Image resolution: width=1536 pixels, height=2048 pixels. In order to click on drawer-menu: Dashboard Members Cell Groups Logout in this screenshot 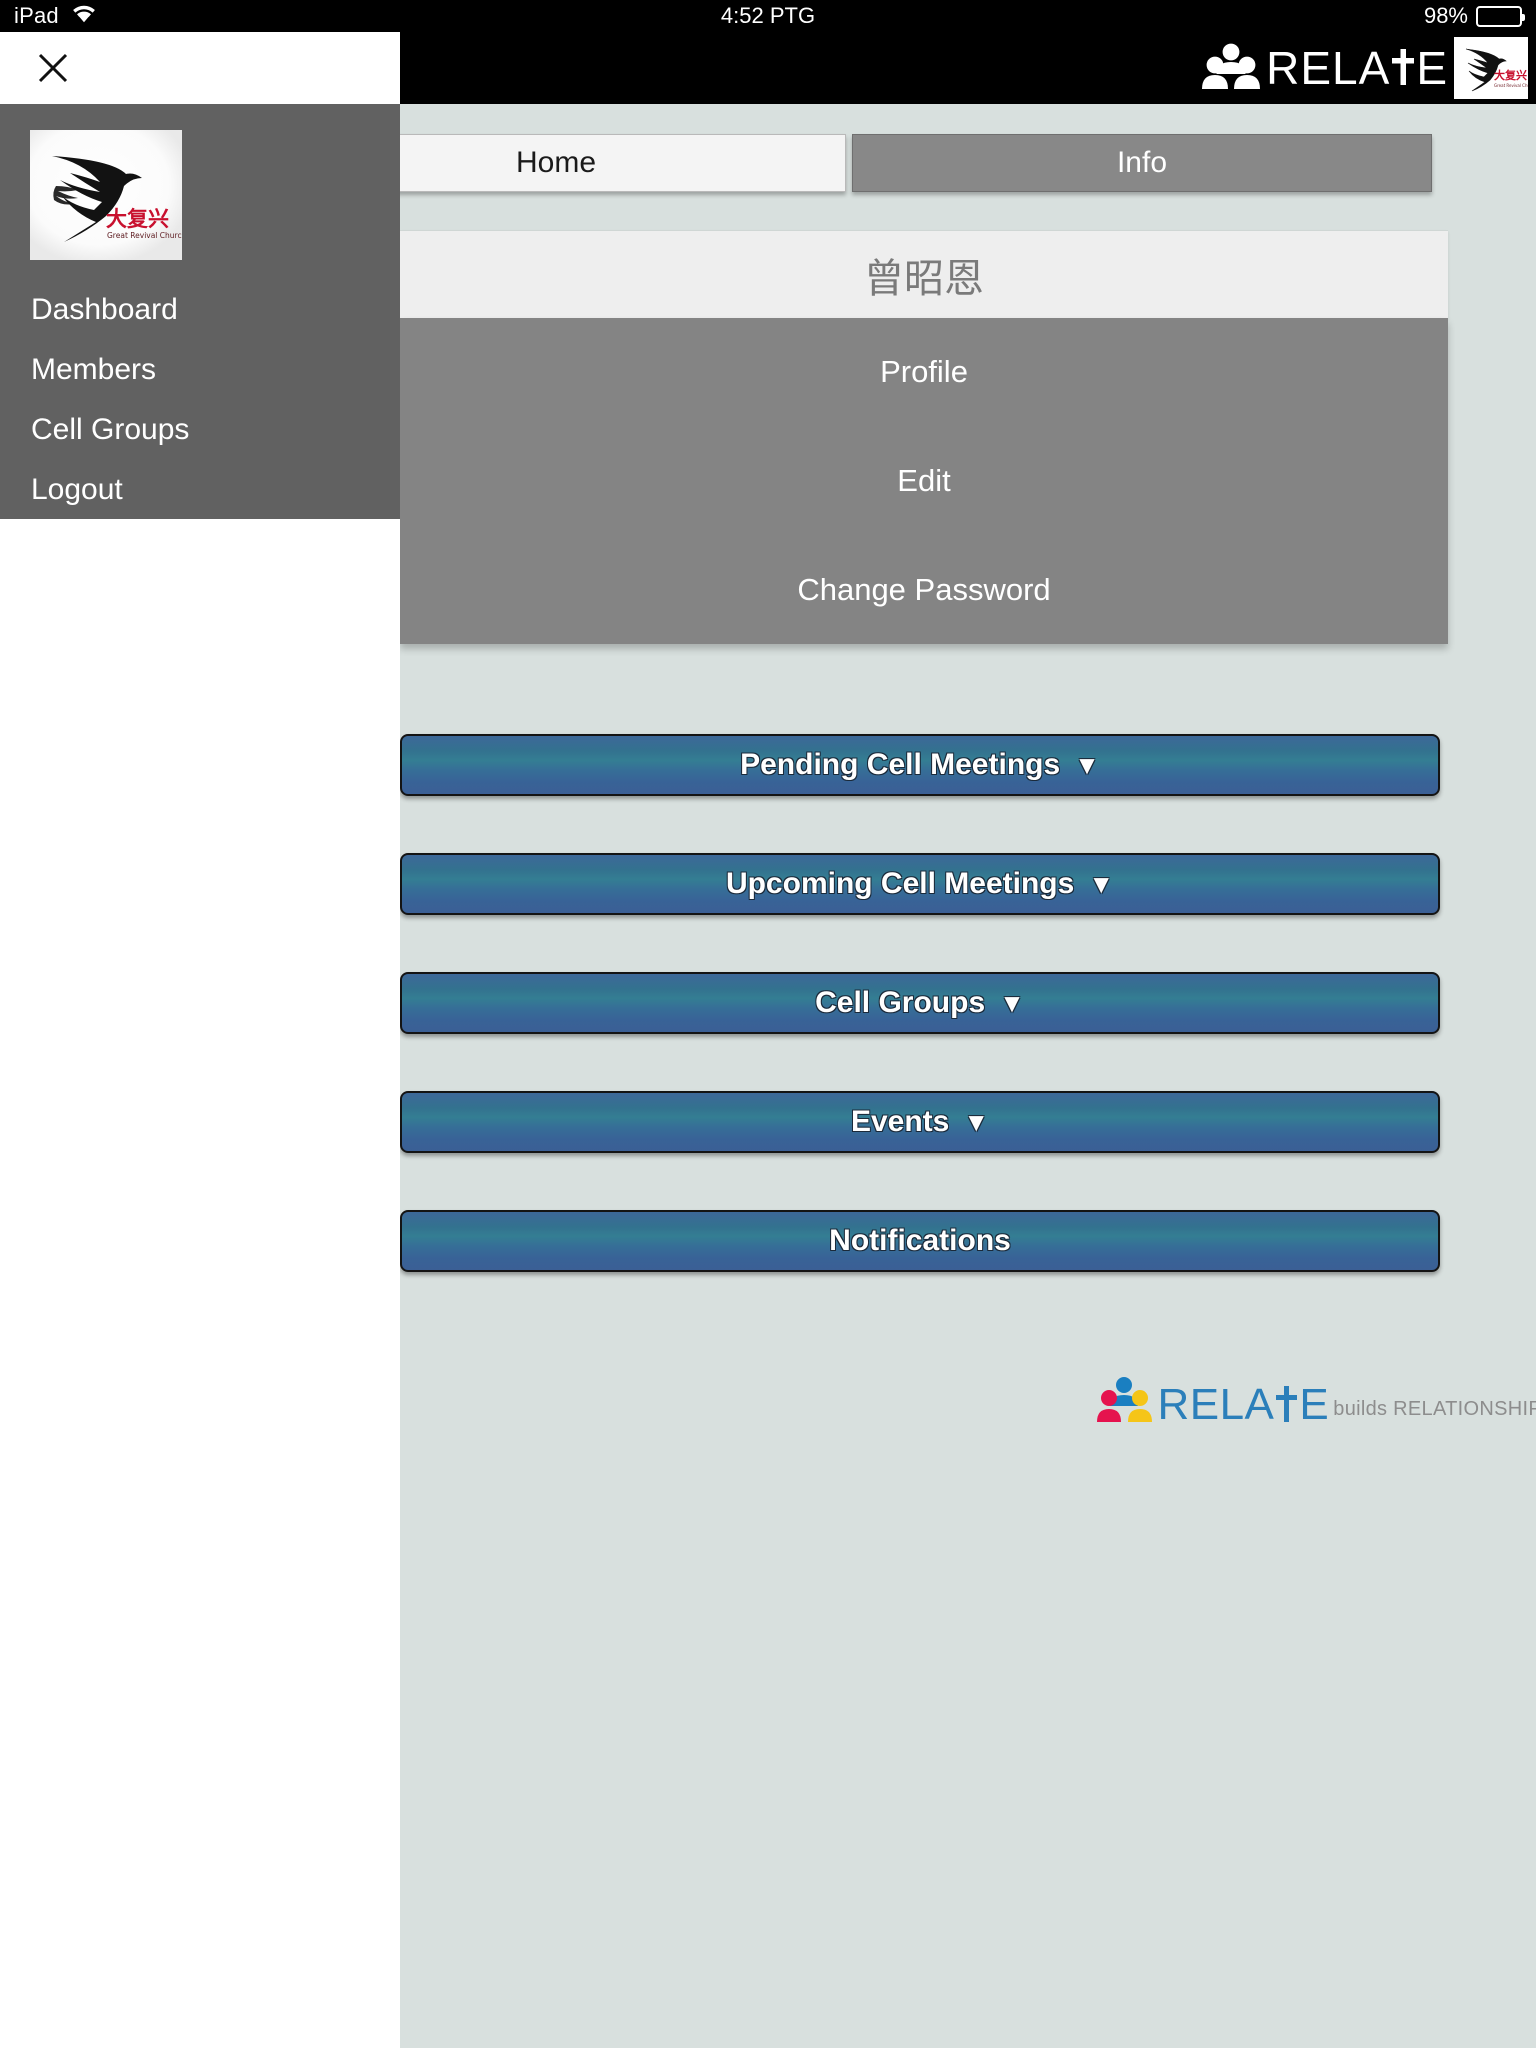, I will do `click(200, 400)`.